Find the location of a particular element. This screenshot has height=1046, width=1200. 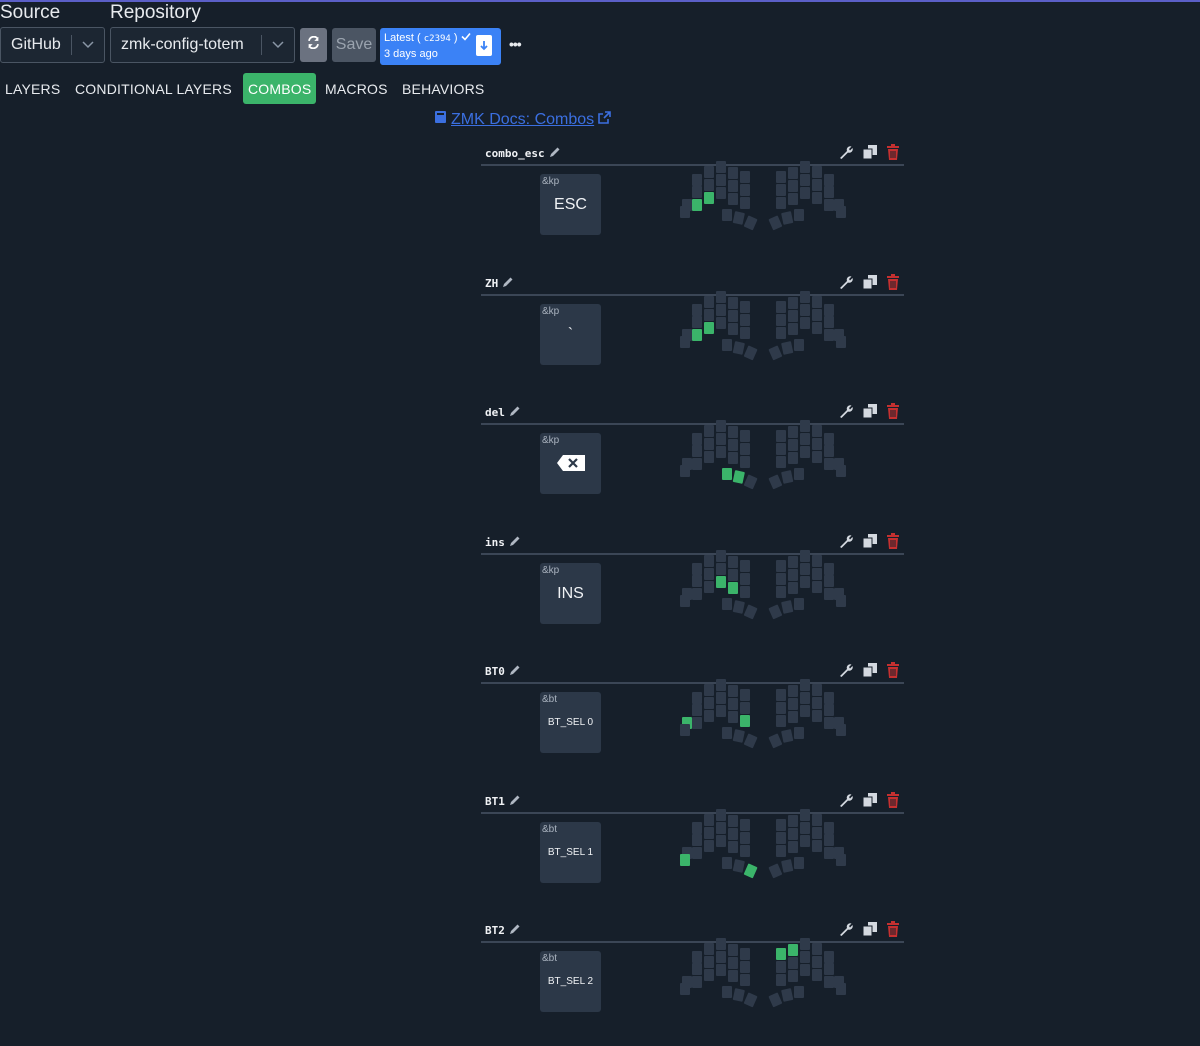

combo-binding-key: &kp INS is located at coordinates (570, 593).